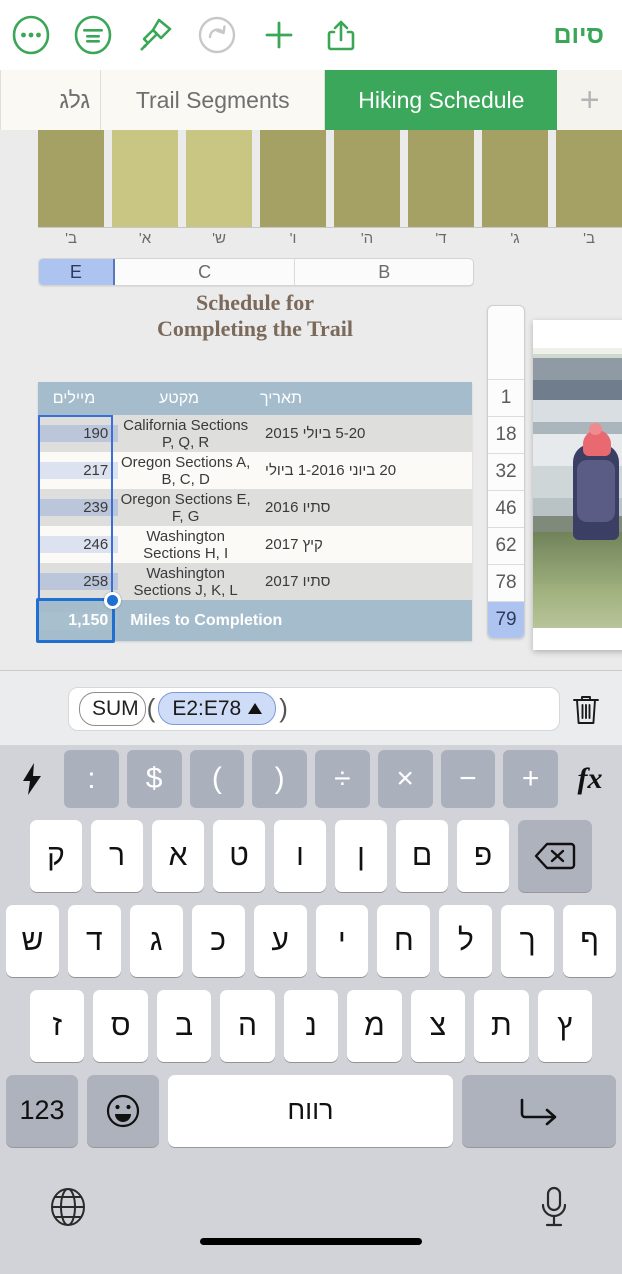  I want to click on numbers-key: 123, so click(42, 1110).